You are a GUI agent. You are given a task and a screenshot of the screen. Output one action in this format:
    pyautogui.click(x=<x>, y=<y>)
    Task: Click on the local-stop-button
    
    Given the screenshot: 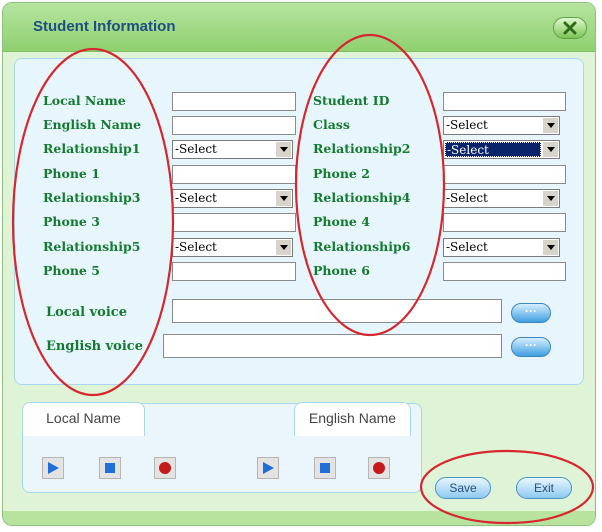 What is the action you would take?
    pyautogui.click(x=110, y=468)
    